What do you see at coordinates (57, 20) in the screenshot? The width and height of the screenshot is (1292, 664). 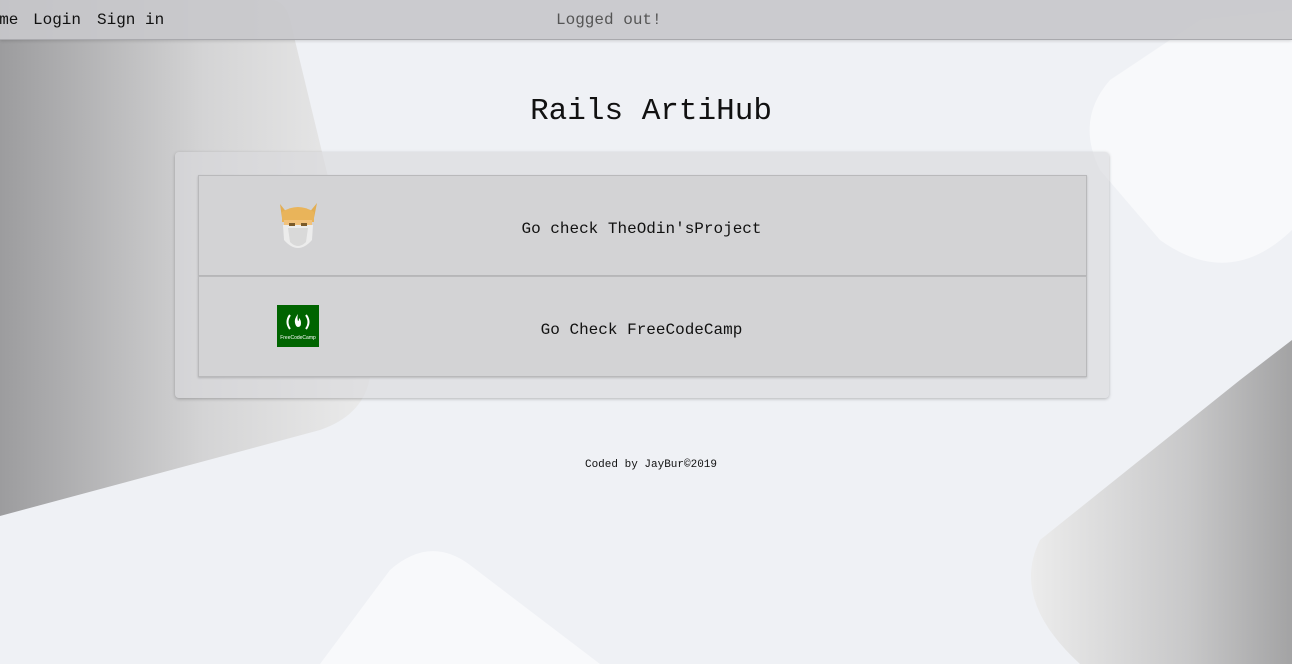 I see `nav-login-link: Login` at bounding box center [57, 20].